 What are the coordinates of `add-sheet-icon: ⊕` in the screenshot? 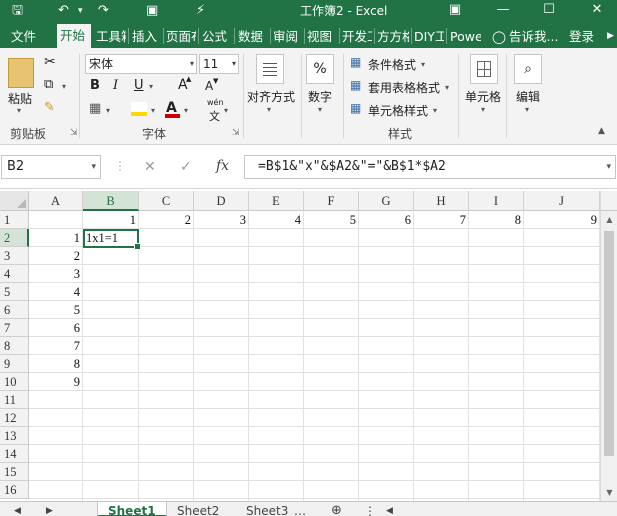 It's located at (336, 509).